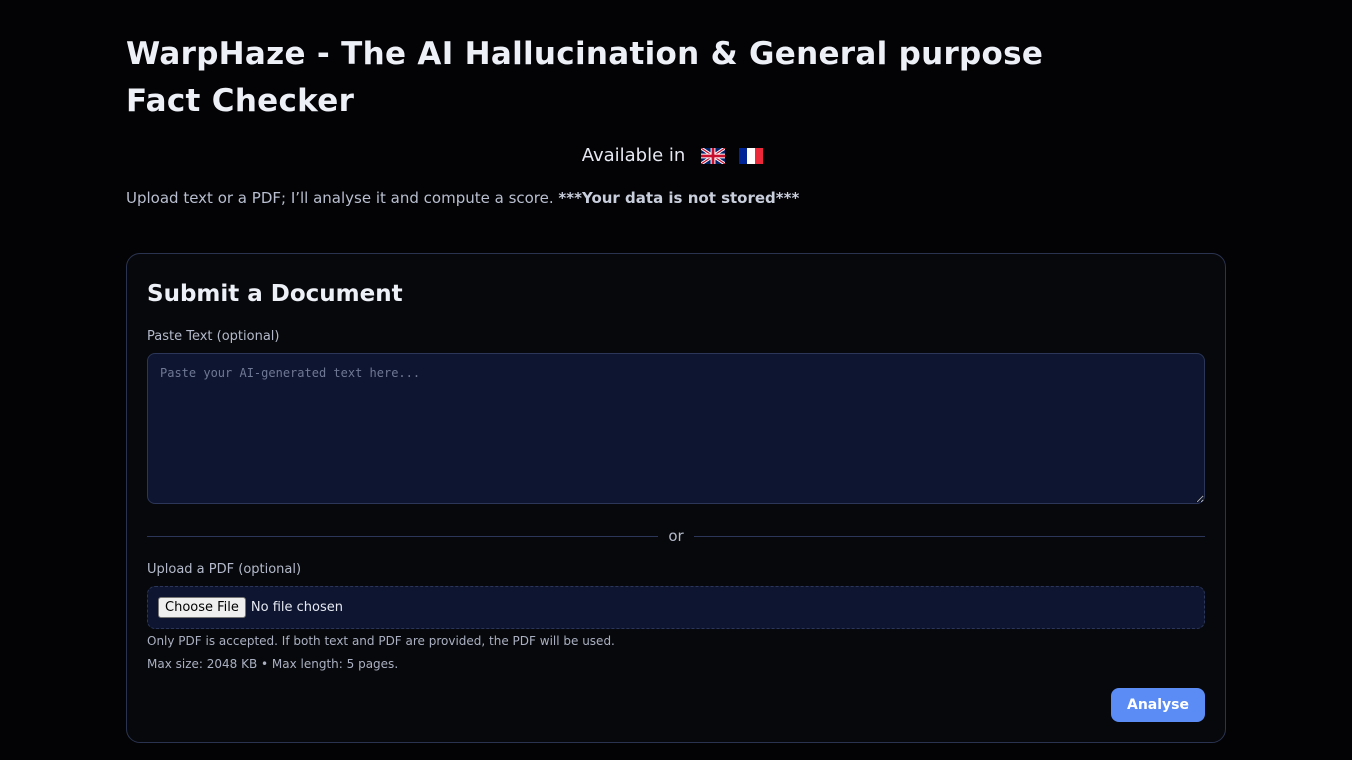 Image resolution: width=1352 pixels, height=760 pixels. What do you see at coordinates (679, 198) in the screenshot?
I see `privacy-notice: ***Your data is not stored***` at bounding box center [679, 198].